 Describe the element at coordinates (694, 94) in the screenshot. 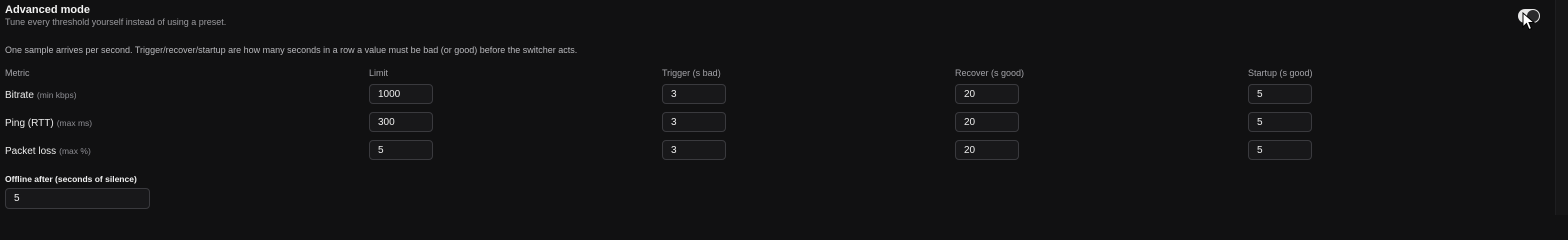

I see `bitrate-trigger-input` at that location.